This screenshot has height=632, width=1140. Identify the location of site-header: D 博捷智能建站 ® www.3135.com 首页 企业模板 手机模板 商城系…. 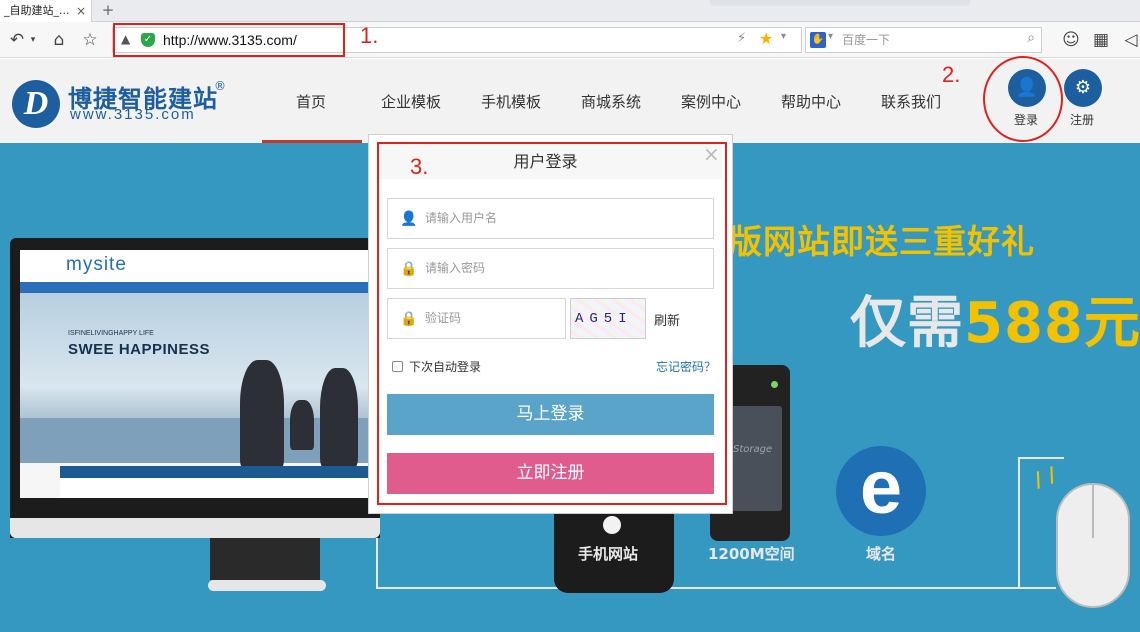
(570, 101).